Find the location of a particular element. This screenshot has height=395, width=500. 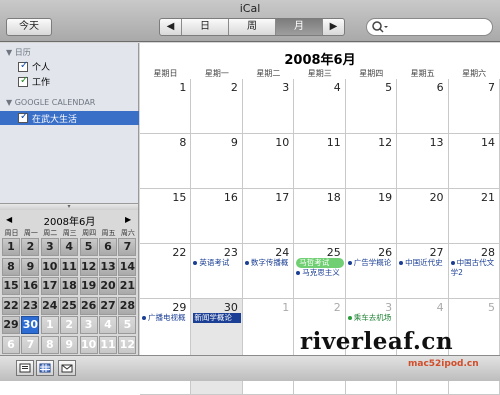

day-cell: 13 is located at coordinates (423, 161).